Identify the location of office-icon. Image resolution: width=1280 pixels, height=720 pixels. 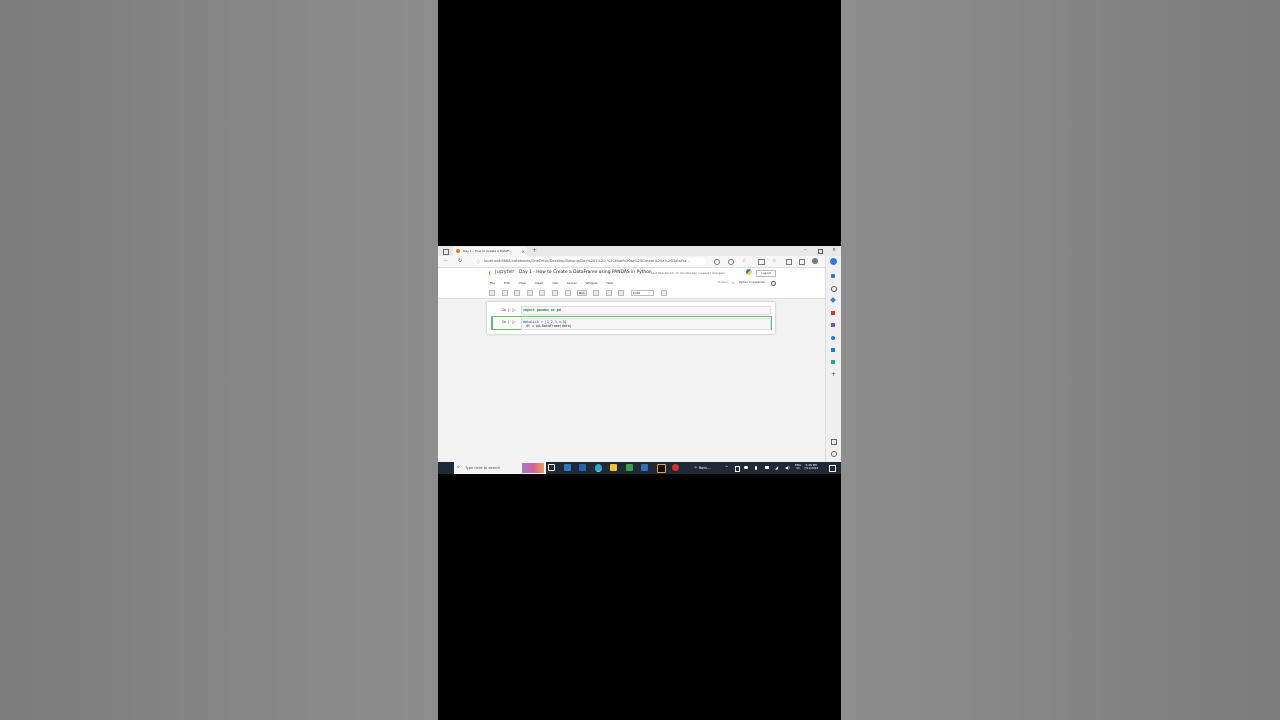
(833, 338).